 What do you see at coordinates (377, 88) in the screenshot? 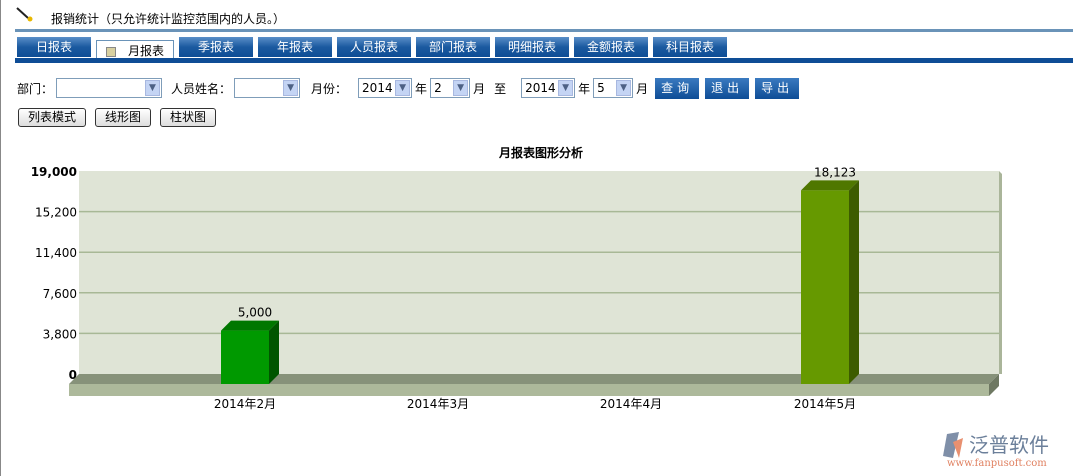
I see `from-year-value: 2014` at bounding box center [377, 88].